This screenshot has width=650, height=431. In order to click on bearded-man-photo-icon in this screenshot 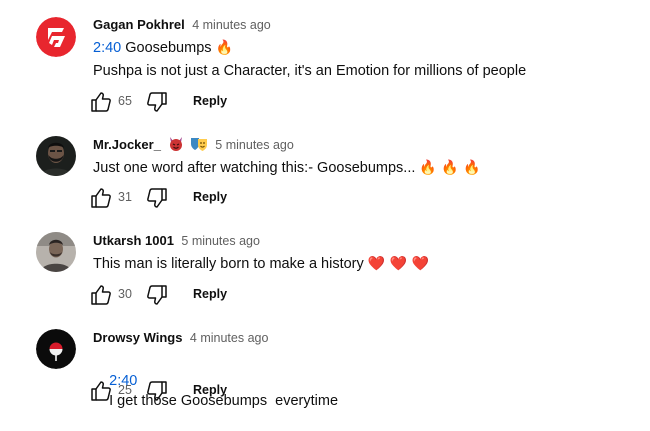, I will do `click(56, 156)`.